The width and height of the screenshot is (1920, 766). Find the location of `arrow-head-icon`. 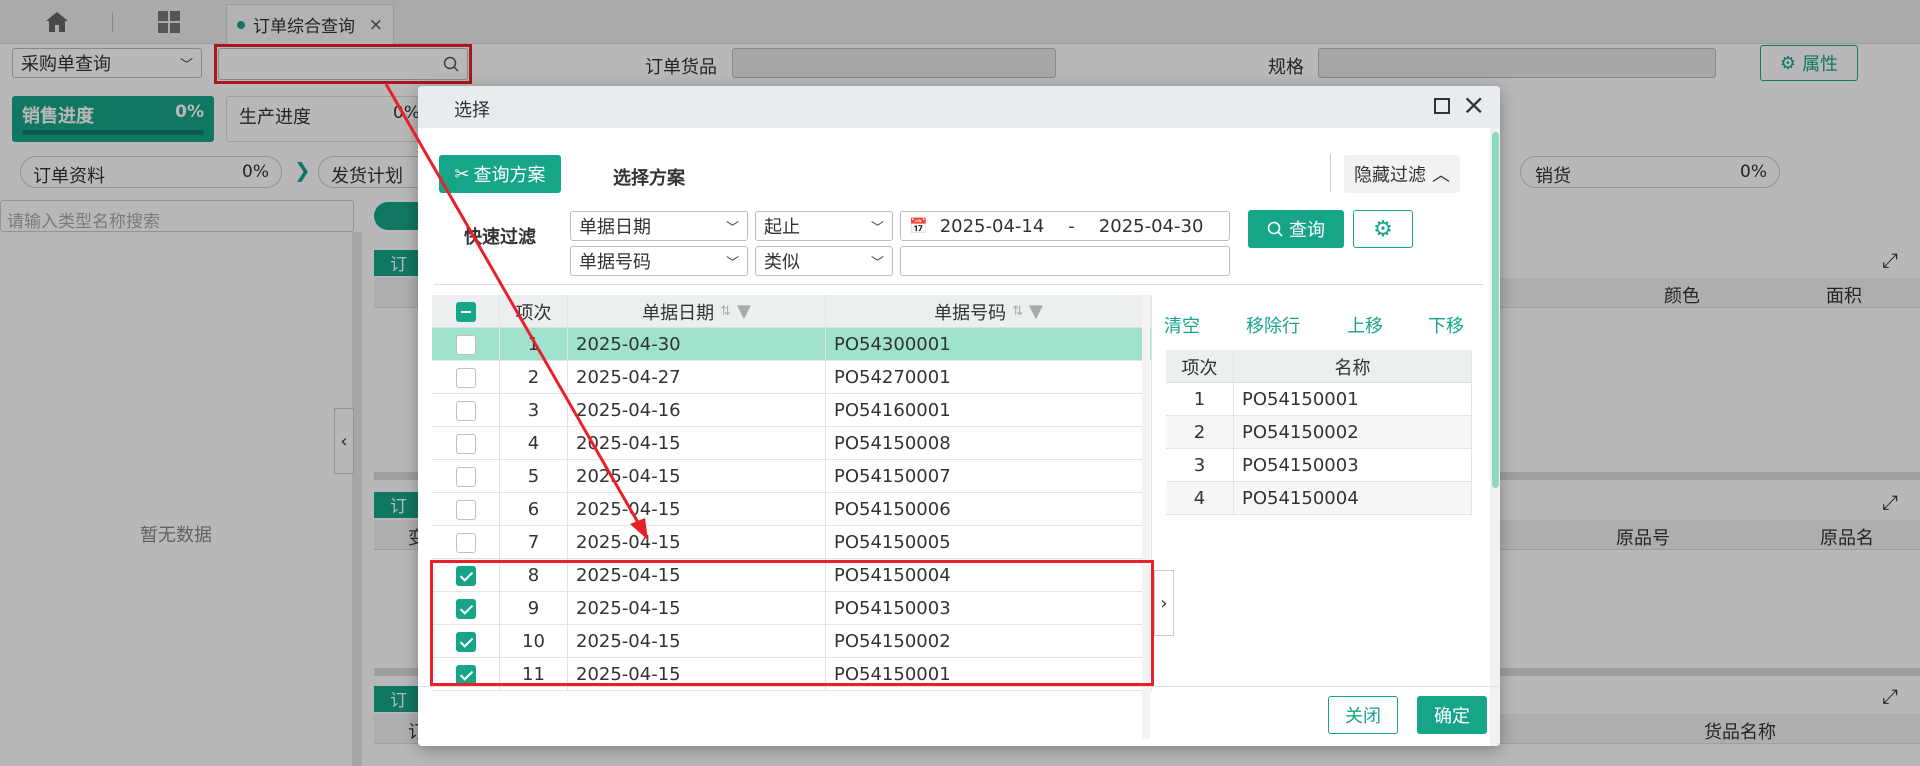

arrow-head-icon is located at coordinates (639, 529).